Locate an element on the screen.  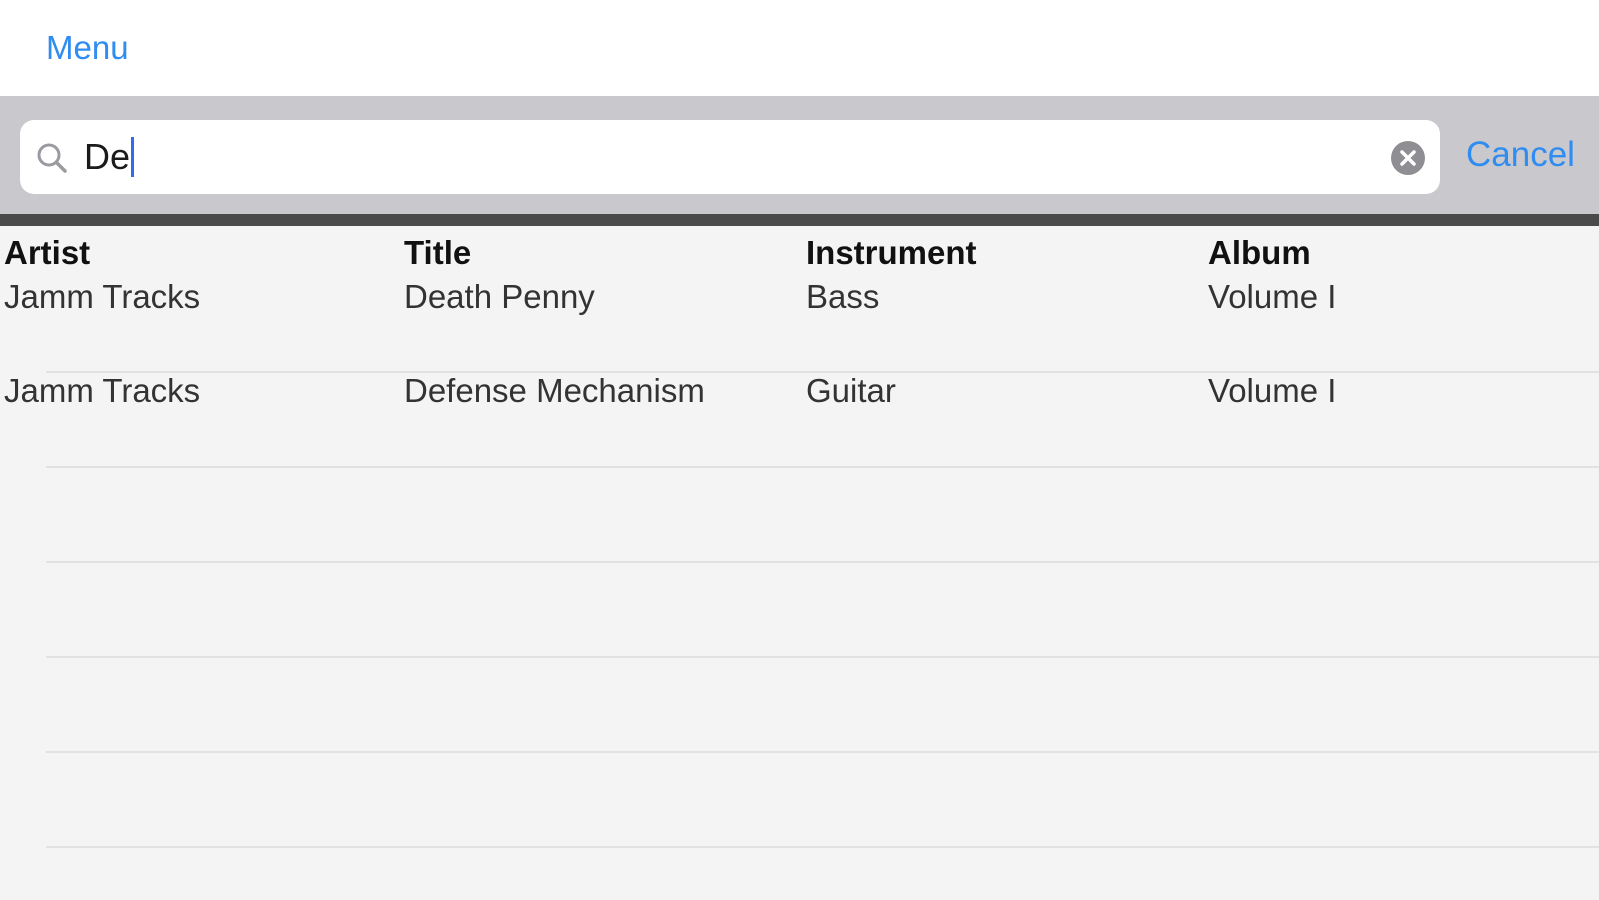
search-input-value: De is located at coordinates (107, 156).